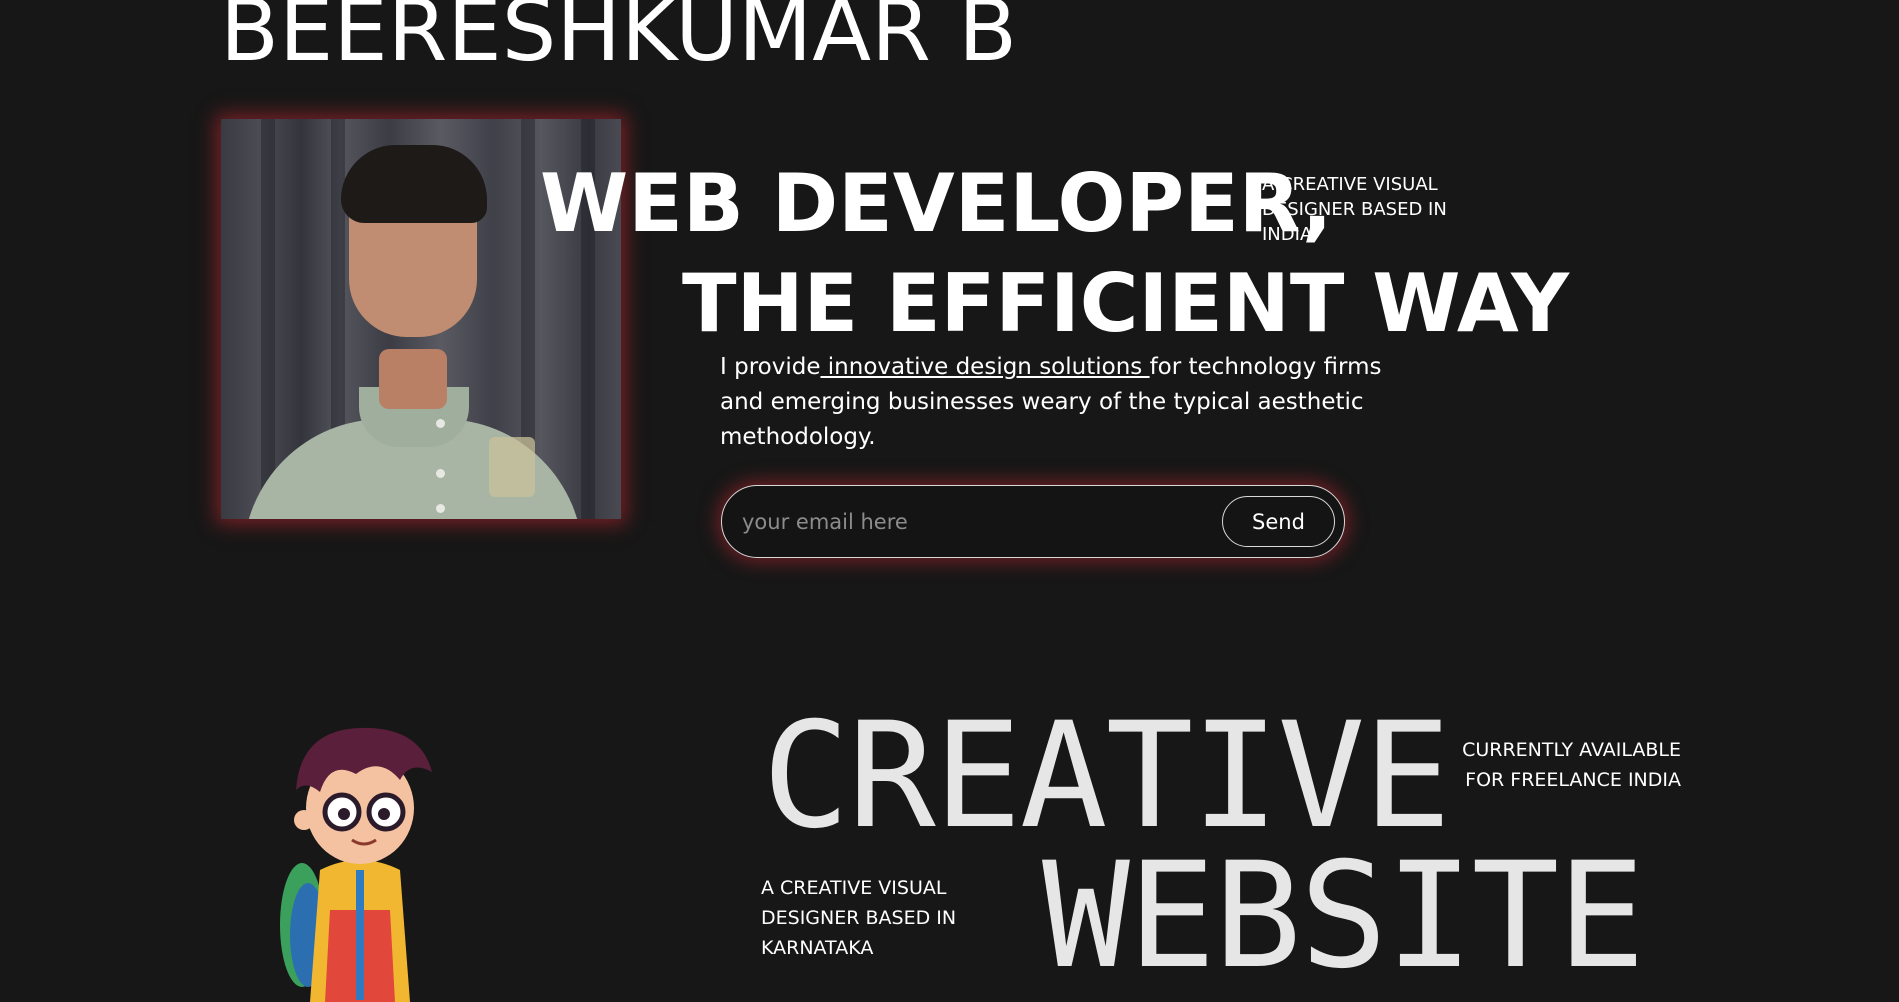  What do you see at coordinates (1126, 303) in the screenshot?
I see `hero-headline-line2: THE EFFICIENT WAY` at bounding box center [1126, 303].